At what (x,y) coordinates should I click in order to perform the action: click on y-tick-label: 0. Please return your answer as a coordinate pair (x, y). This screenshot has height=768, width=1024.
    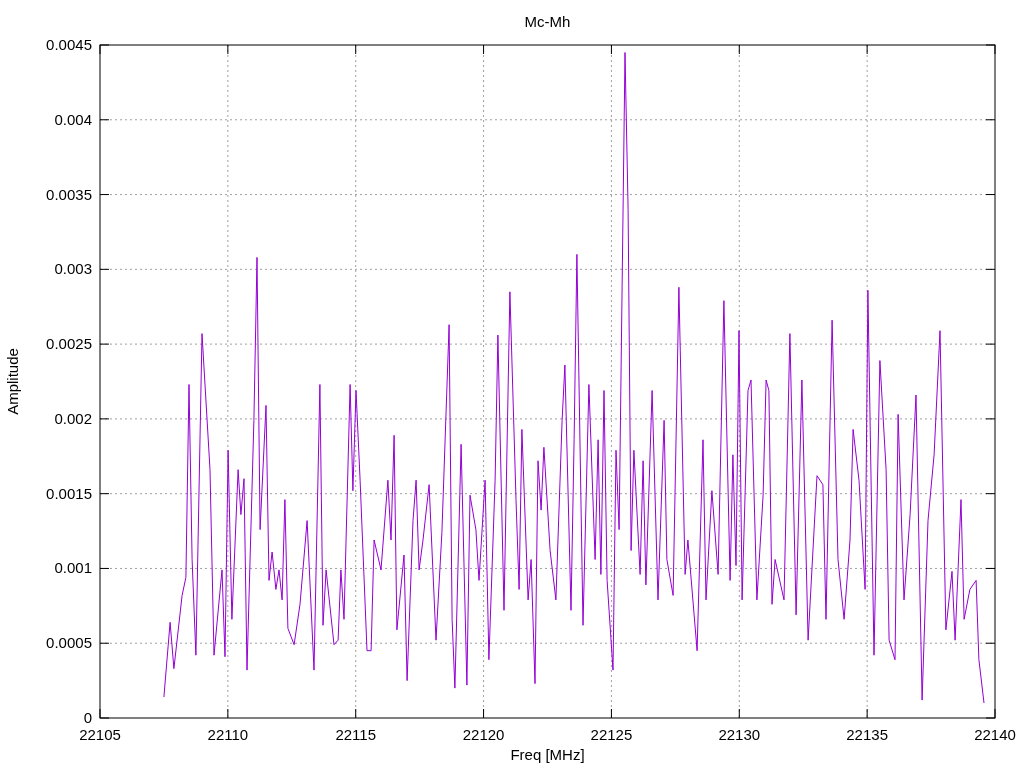
    Looking at the image, I should click on (87, 717).